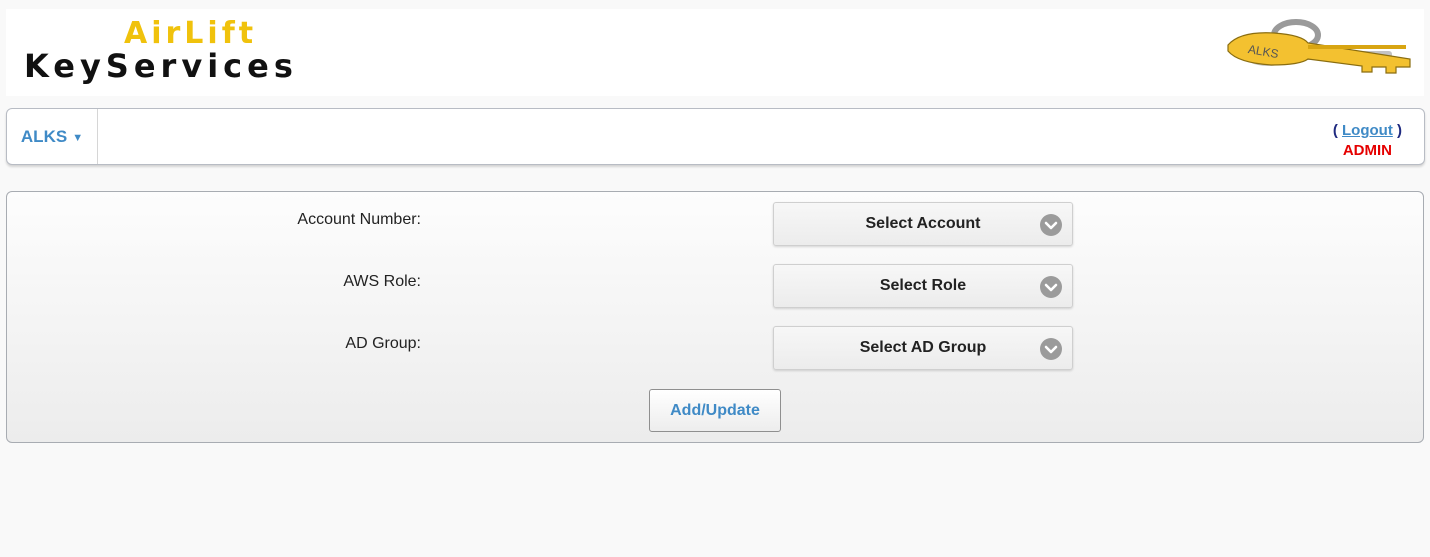 The image size is (1430, 557). I want to click on ad-group-select: Select AD Group, so click(923, 348).